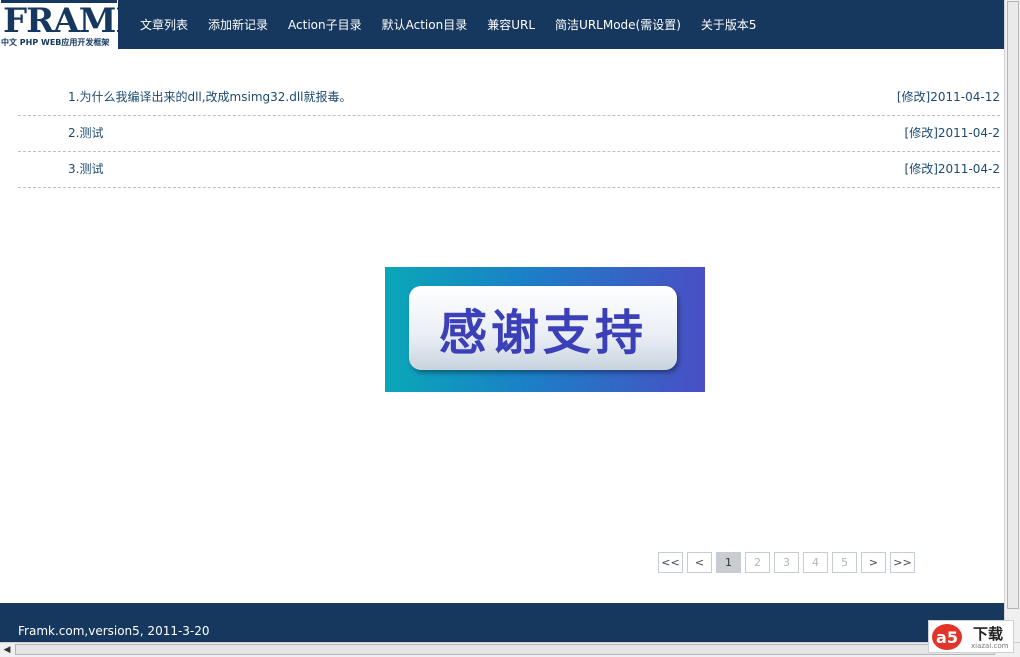 This screenshot has width=1020, height=657. Describe the element at coordinates (511, 24) in the screenshot. I see `nav-compatible-url: 兼容URL` at that location.